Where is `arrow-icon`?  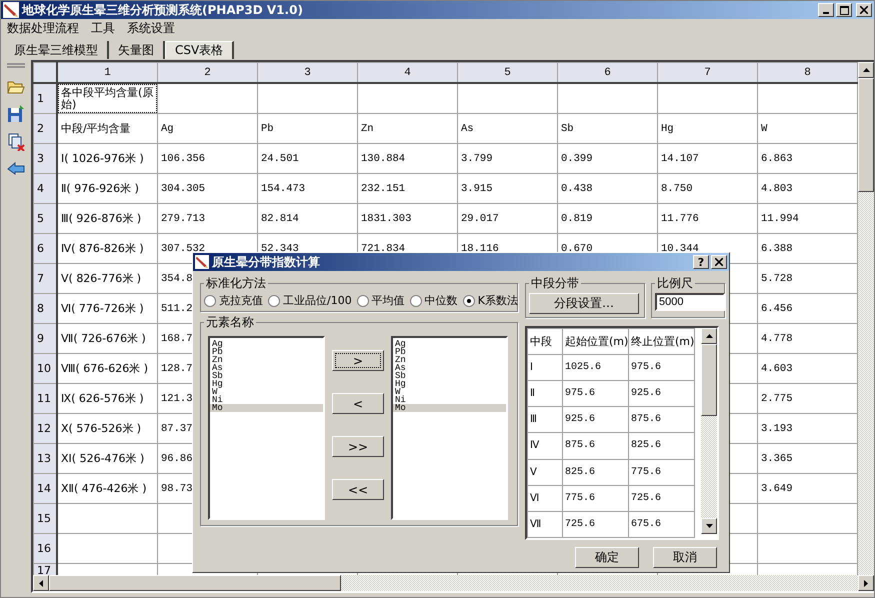
arrow-icon is located at coordinates (16, 168).